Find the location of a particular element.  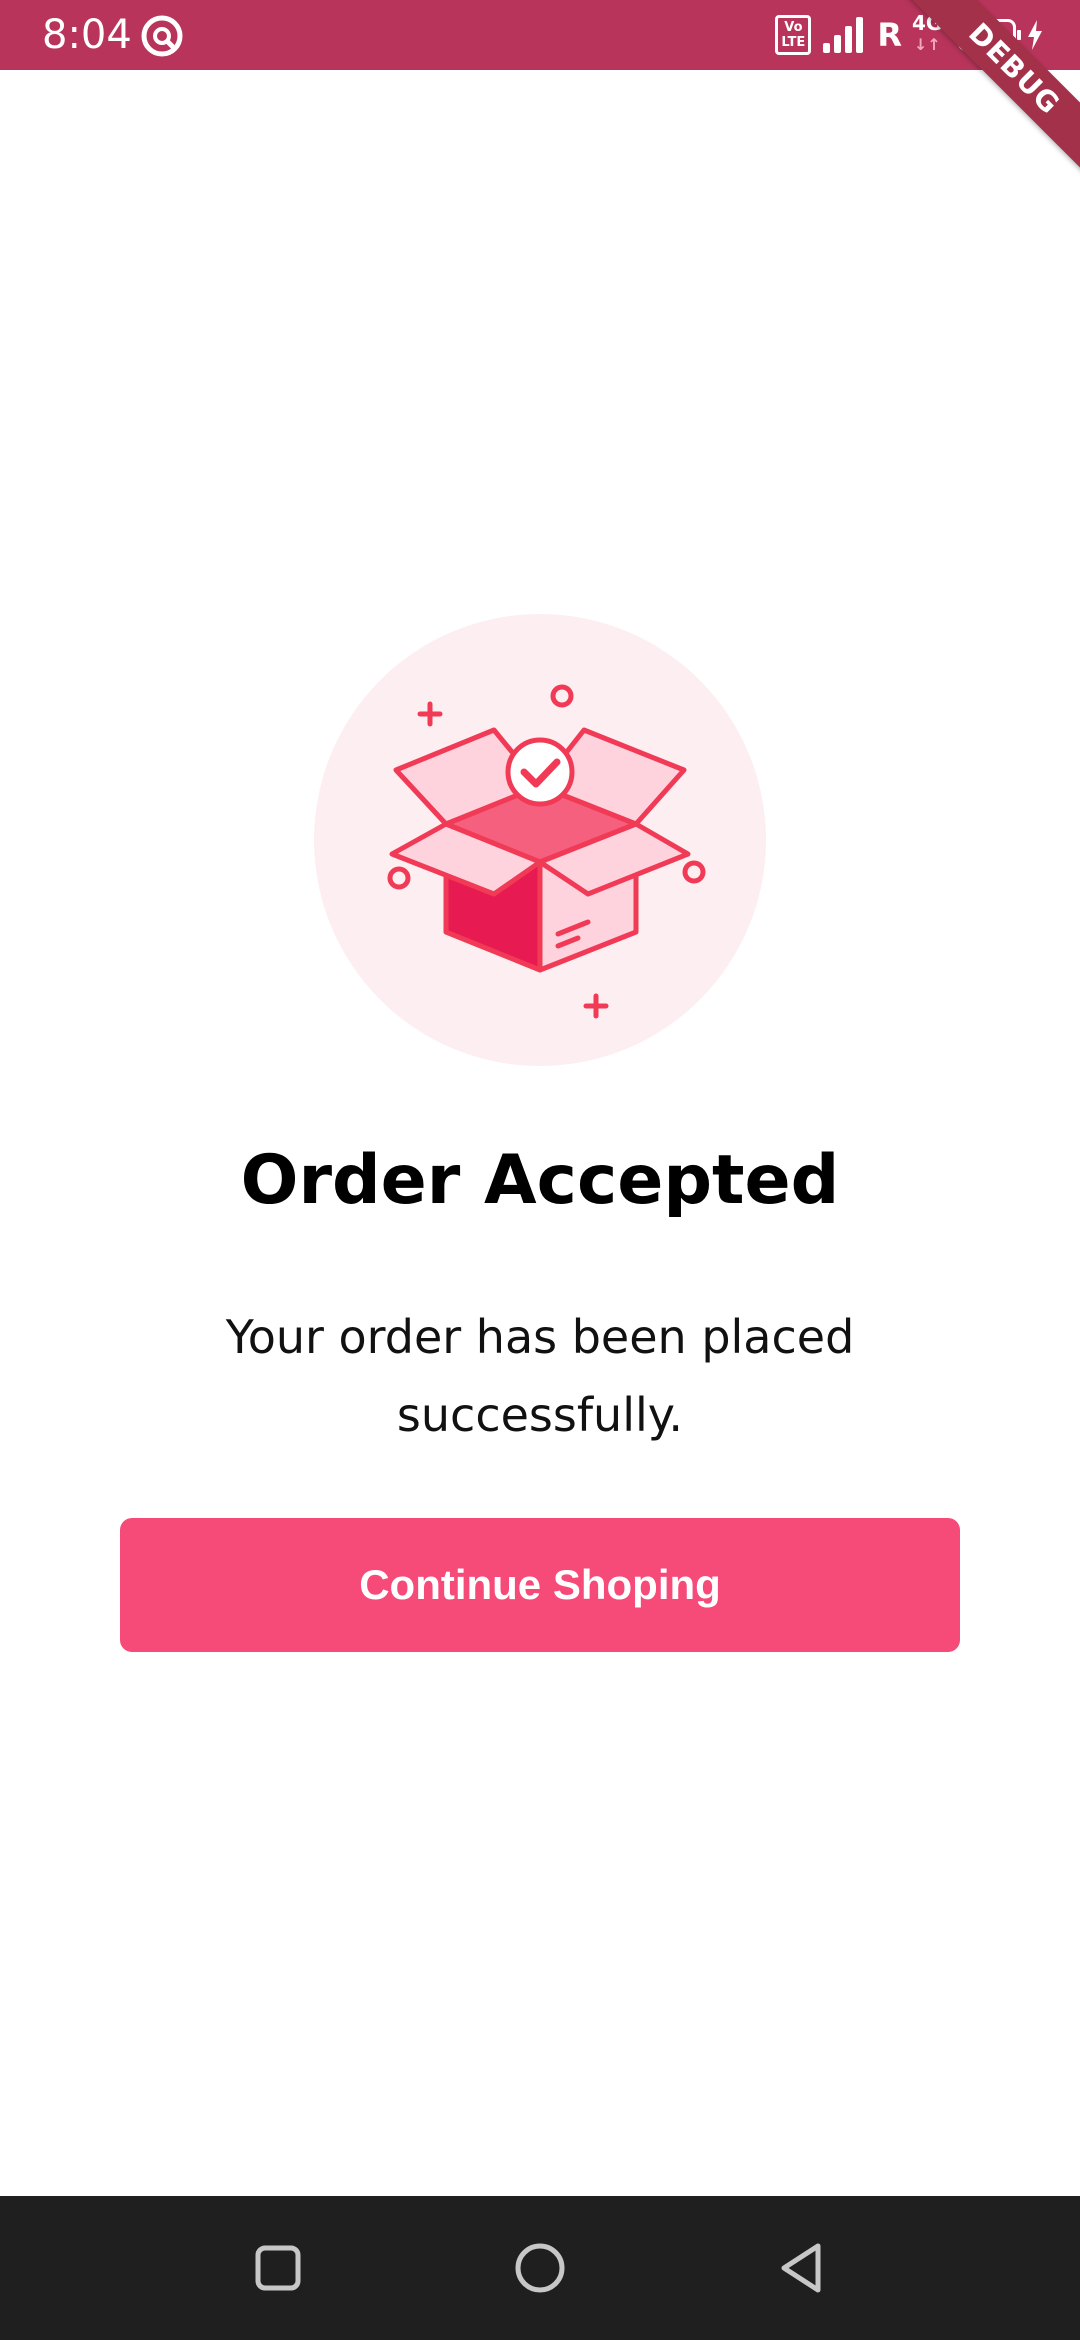

square-icon is located at coordinates (278, 2268).